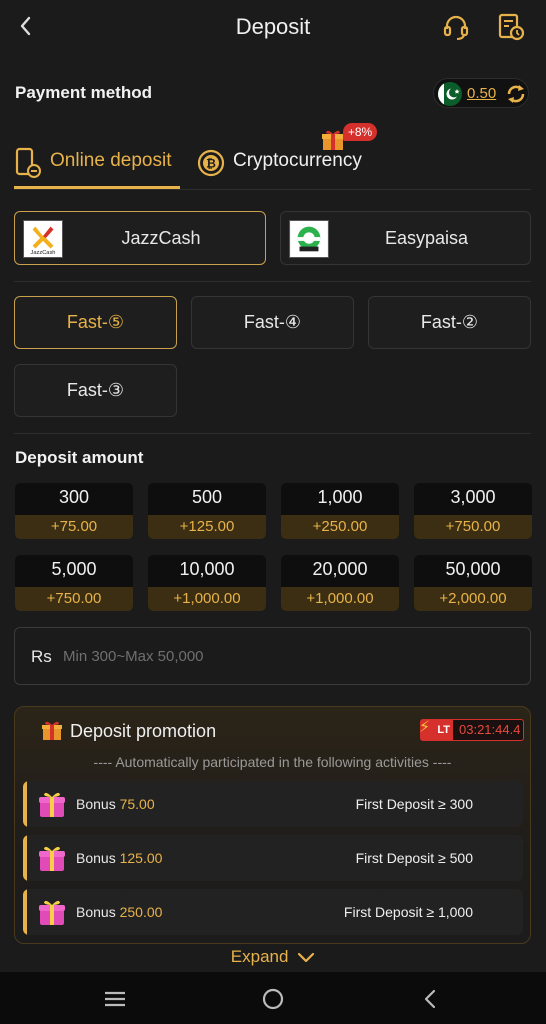 This screenshot has height=1024, width=546. I want to click on expand-button: Expand, so click(273, 957).